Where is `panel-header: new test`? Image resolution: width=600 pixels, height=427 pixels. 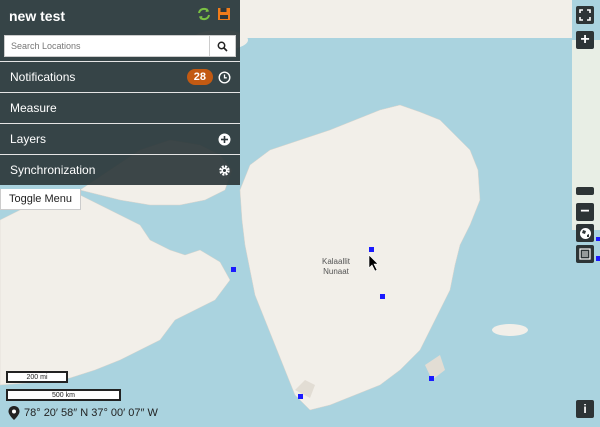
panel-header: new test is located at coordinates (120, 16).